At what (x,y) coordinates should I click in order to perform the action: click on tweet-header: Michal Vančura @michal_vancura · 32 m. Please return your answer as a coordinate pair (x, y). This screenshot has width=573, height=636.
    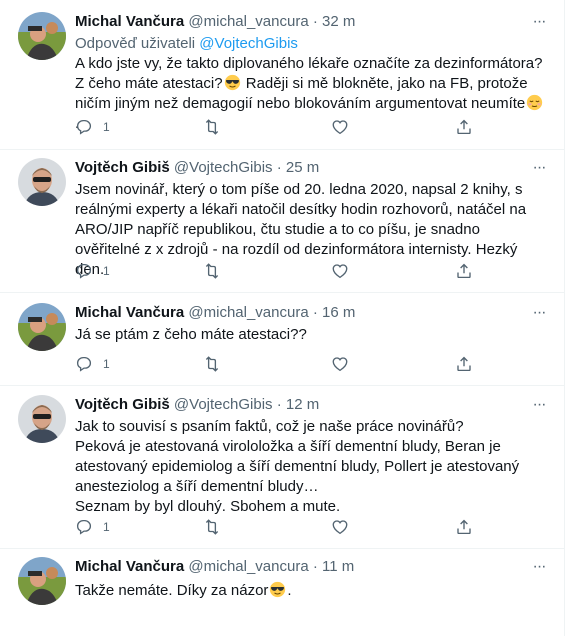
    Looking at the image, I should click on (311, 22).